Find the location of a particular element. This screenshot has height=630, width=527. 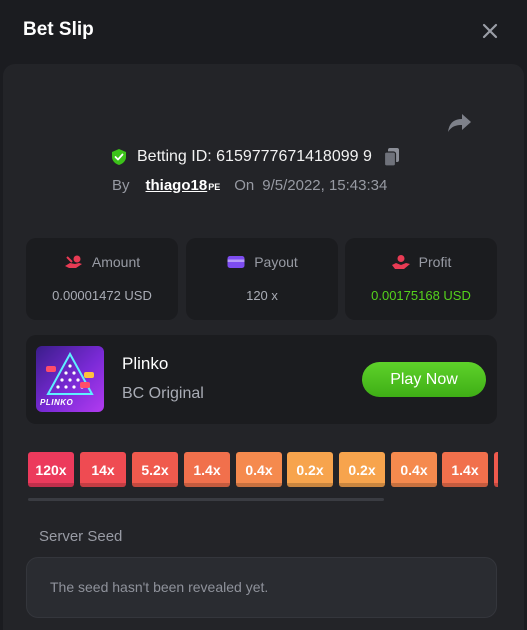

profit-label: Profit is located at coordinates (435, 262).